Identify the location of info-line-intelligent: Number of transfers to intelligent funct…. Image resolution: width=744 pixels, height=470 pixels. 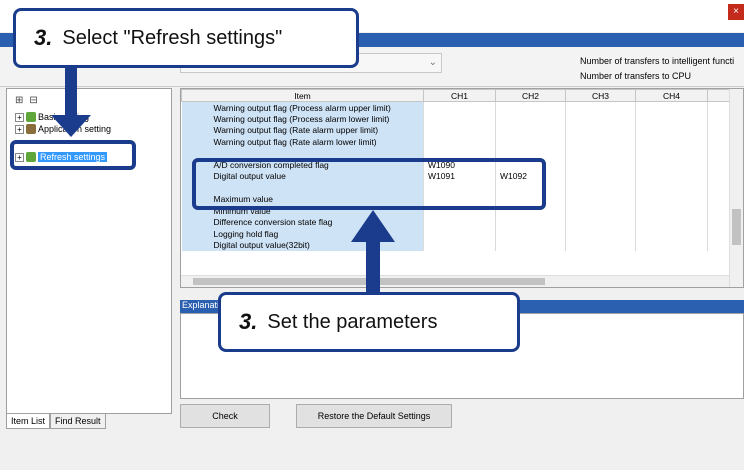
(657, 61).